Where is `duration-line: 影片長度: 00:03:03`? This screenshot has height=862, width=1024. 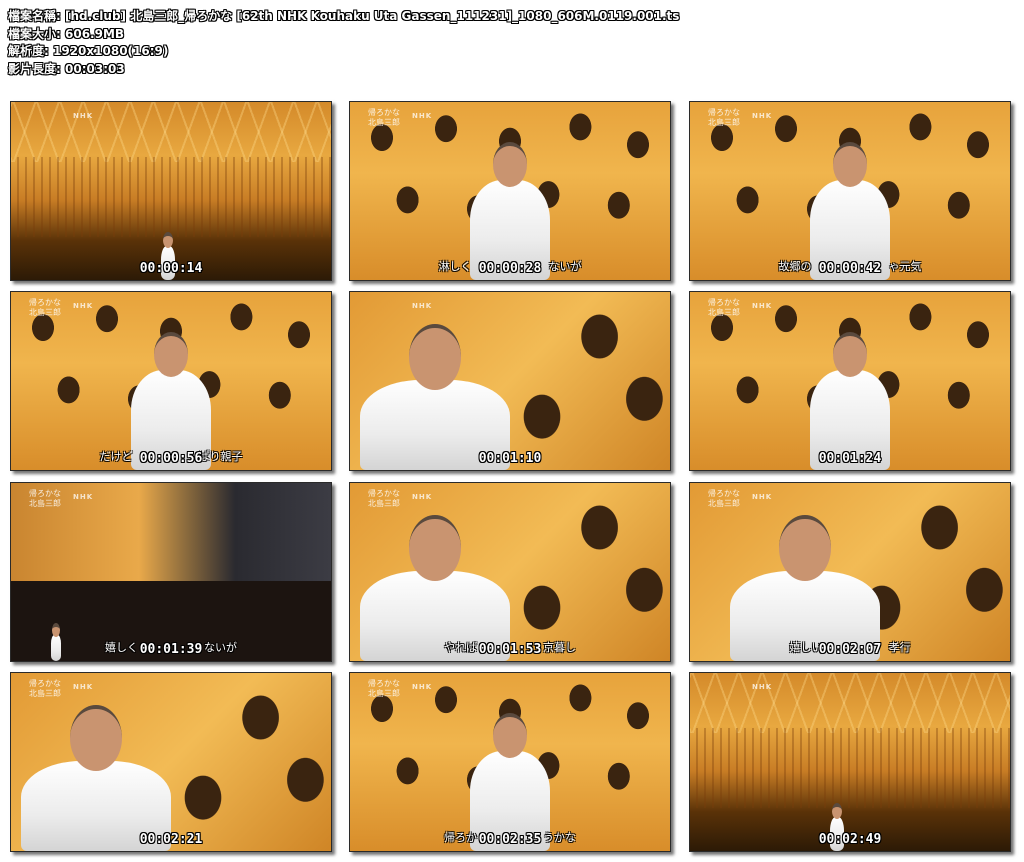 duration-line: 影片長度: 00:03:03 is located at coordinates (343, 70).